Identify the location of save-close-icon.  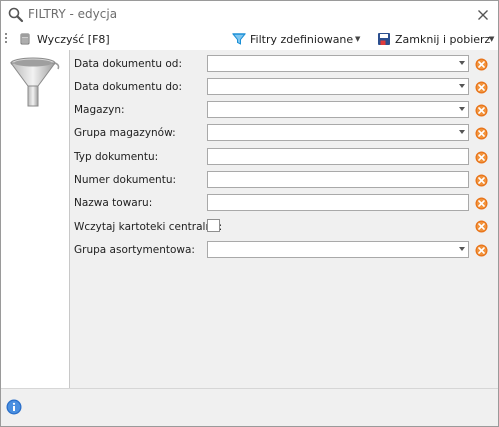
(384, 39).